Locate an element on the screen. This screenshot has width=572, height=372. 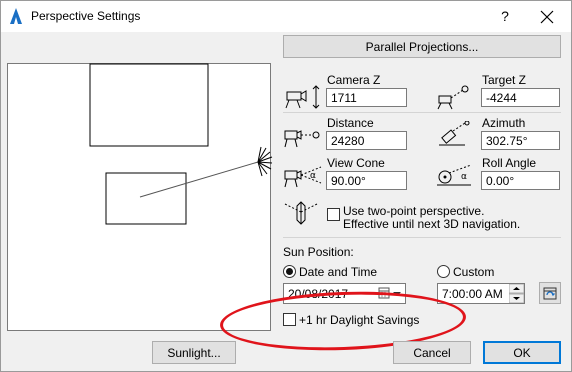
ok-button: OK is located at coordinates (522, 352).